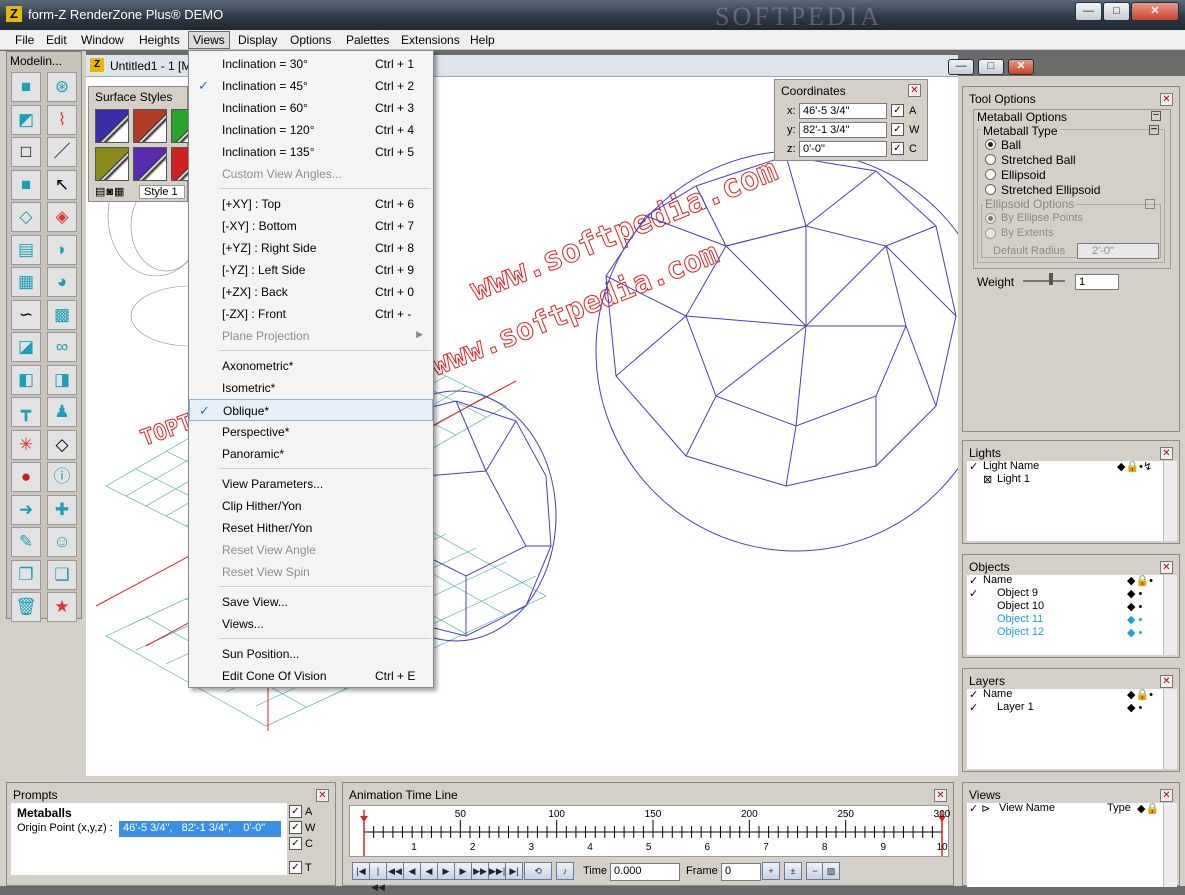  I want to click on select-cube-icon: ◩, so click(26, 119).